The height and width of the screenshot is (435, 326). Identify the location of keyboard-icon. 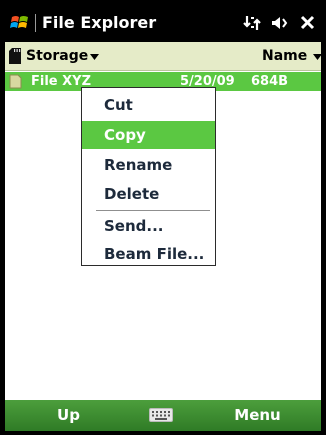
(161, 415).